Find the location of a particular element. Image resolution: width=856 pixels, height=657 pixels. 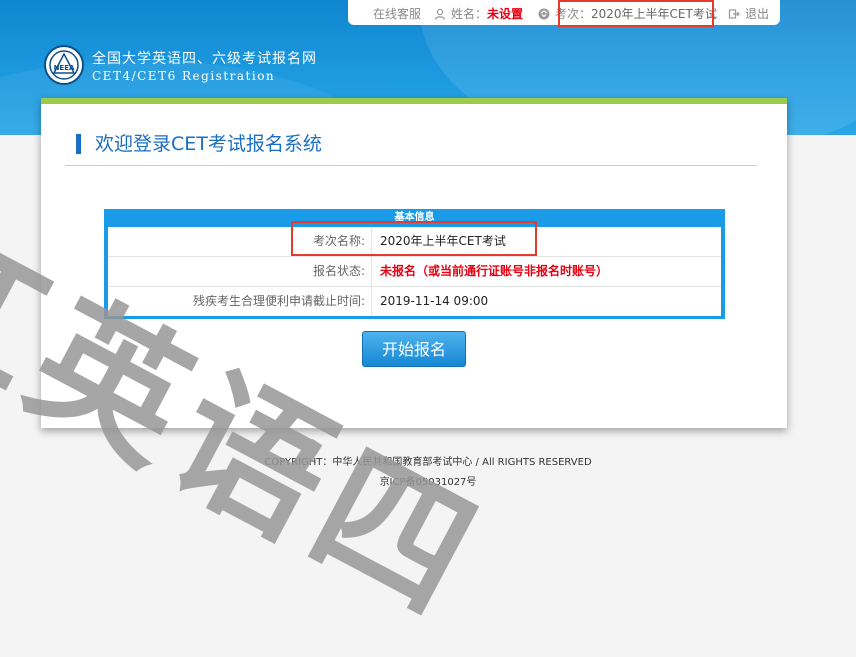

deadline-label: 残疾考生合理便利申请截止时间: is located at coordinates (240, 301).